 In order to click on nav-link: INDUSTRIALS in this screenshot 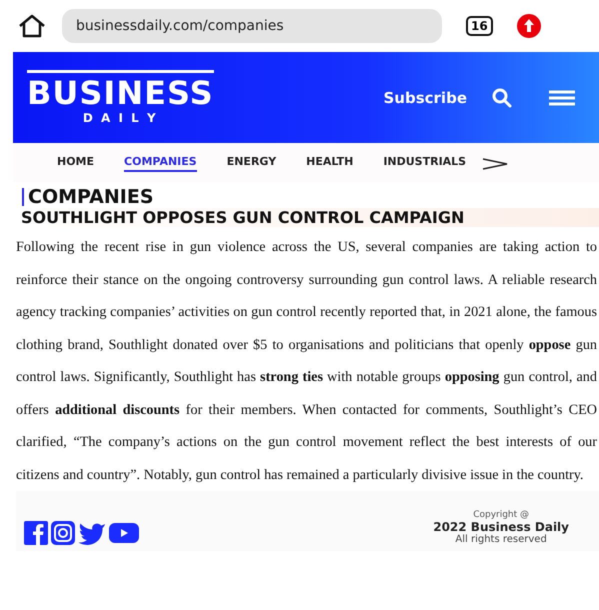, I will do `click(424, 163)`.